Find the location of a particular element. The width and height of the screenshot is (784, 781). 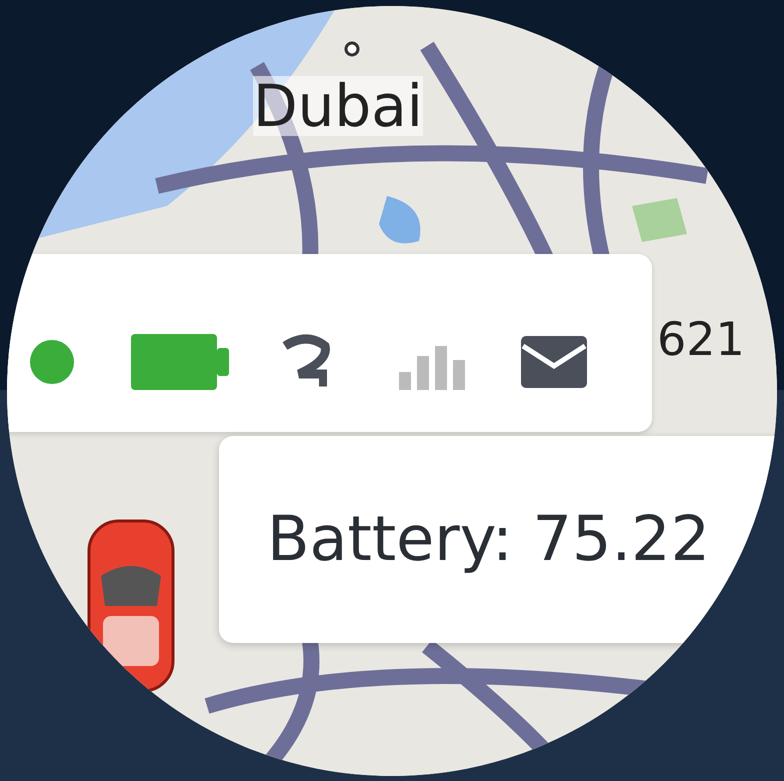

road-label: 621 is located at coordinates (701, 339).